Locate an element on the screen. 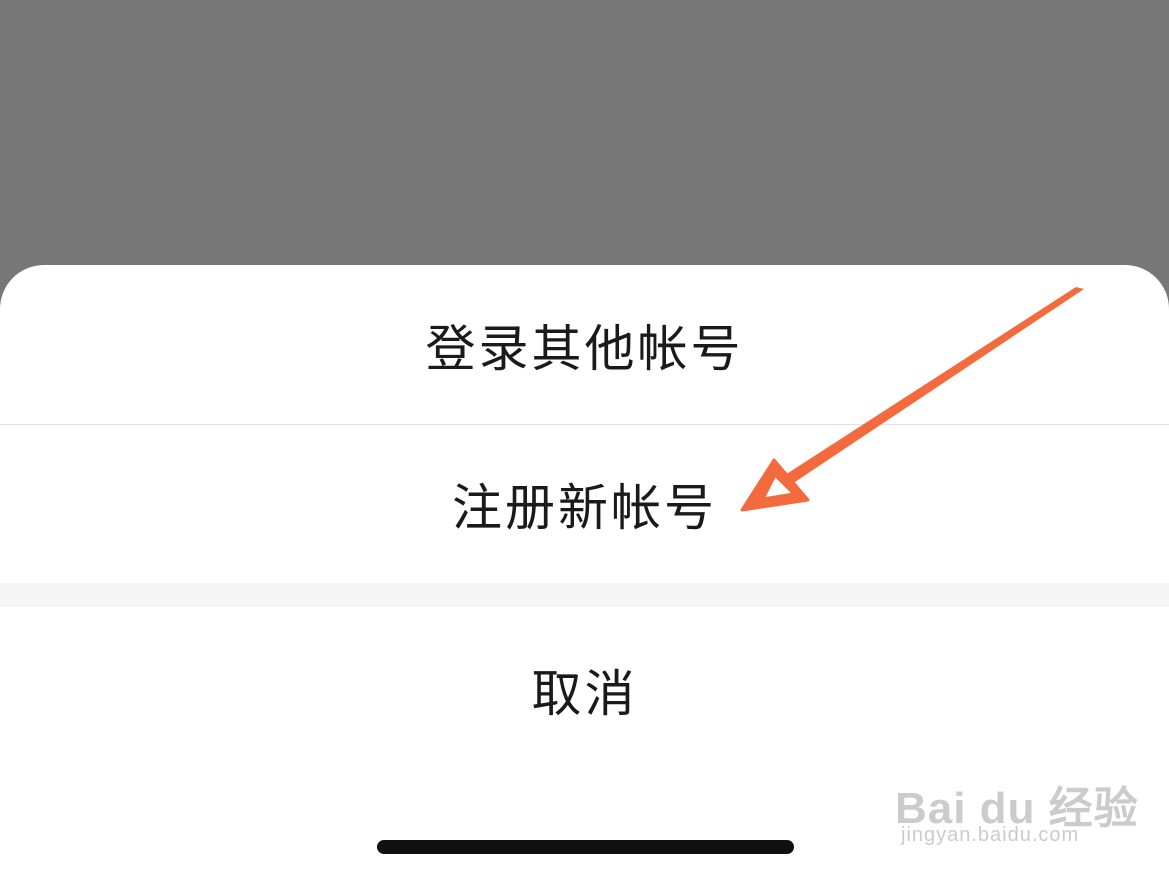  register-new-account-label: 注册新帐号 is located at coordinates (584, 508).